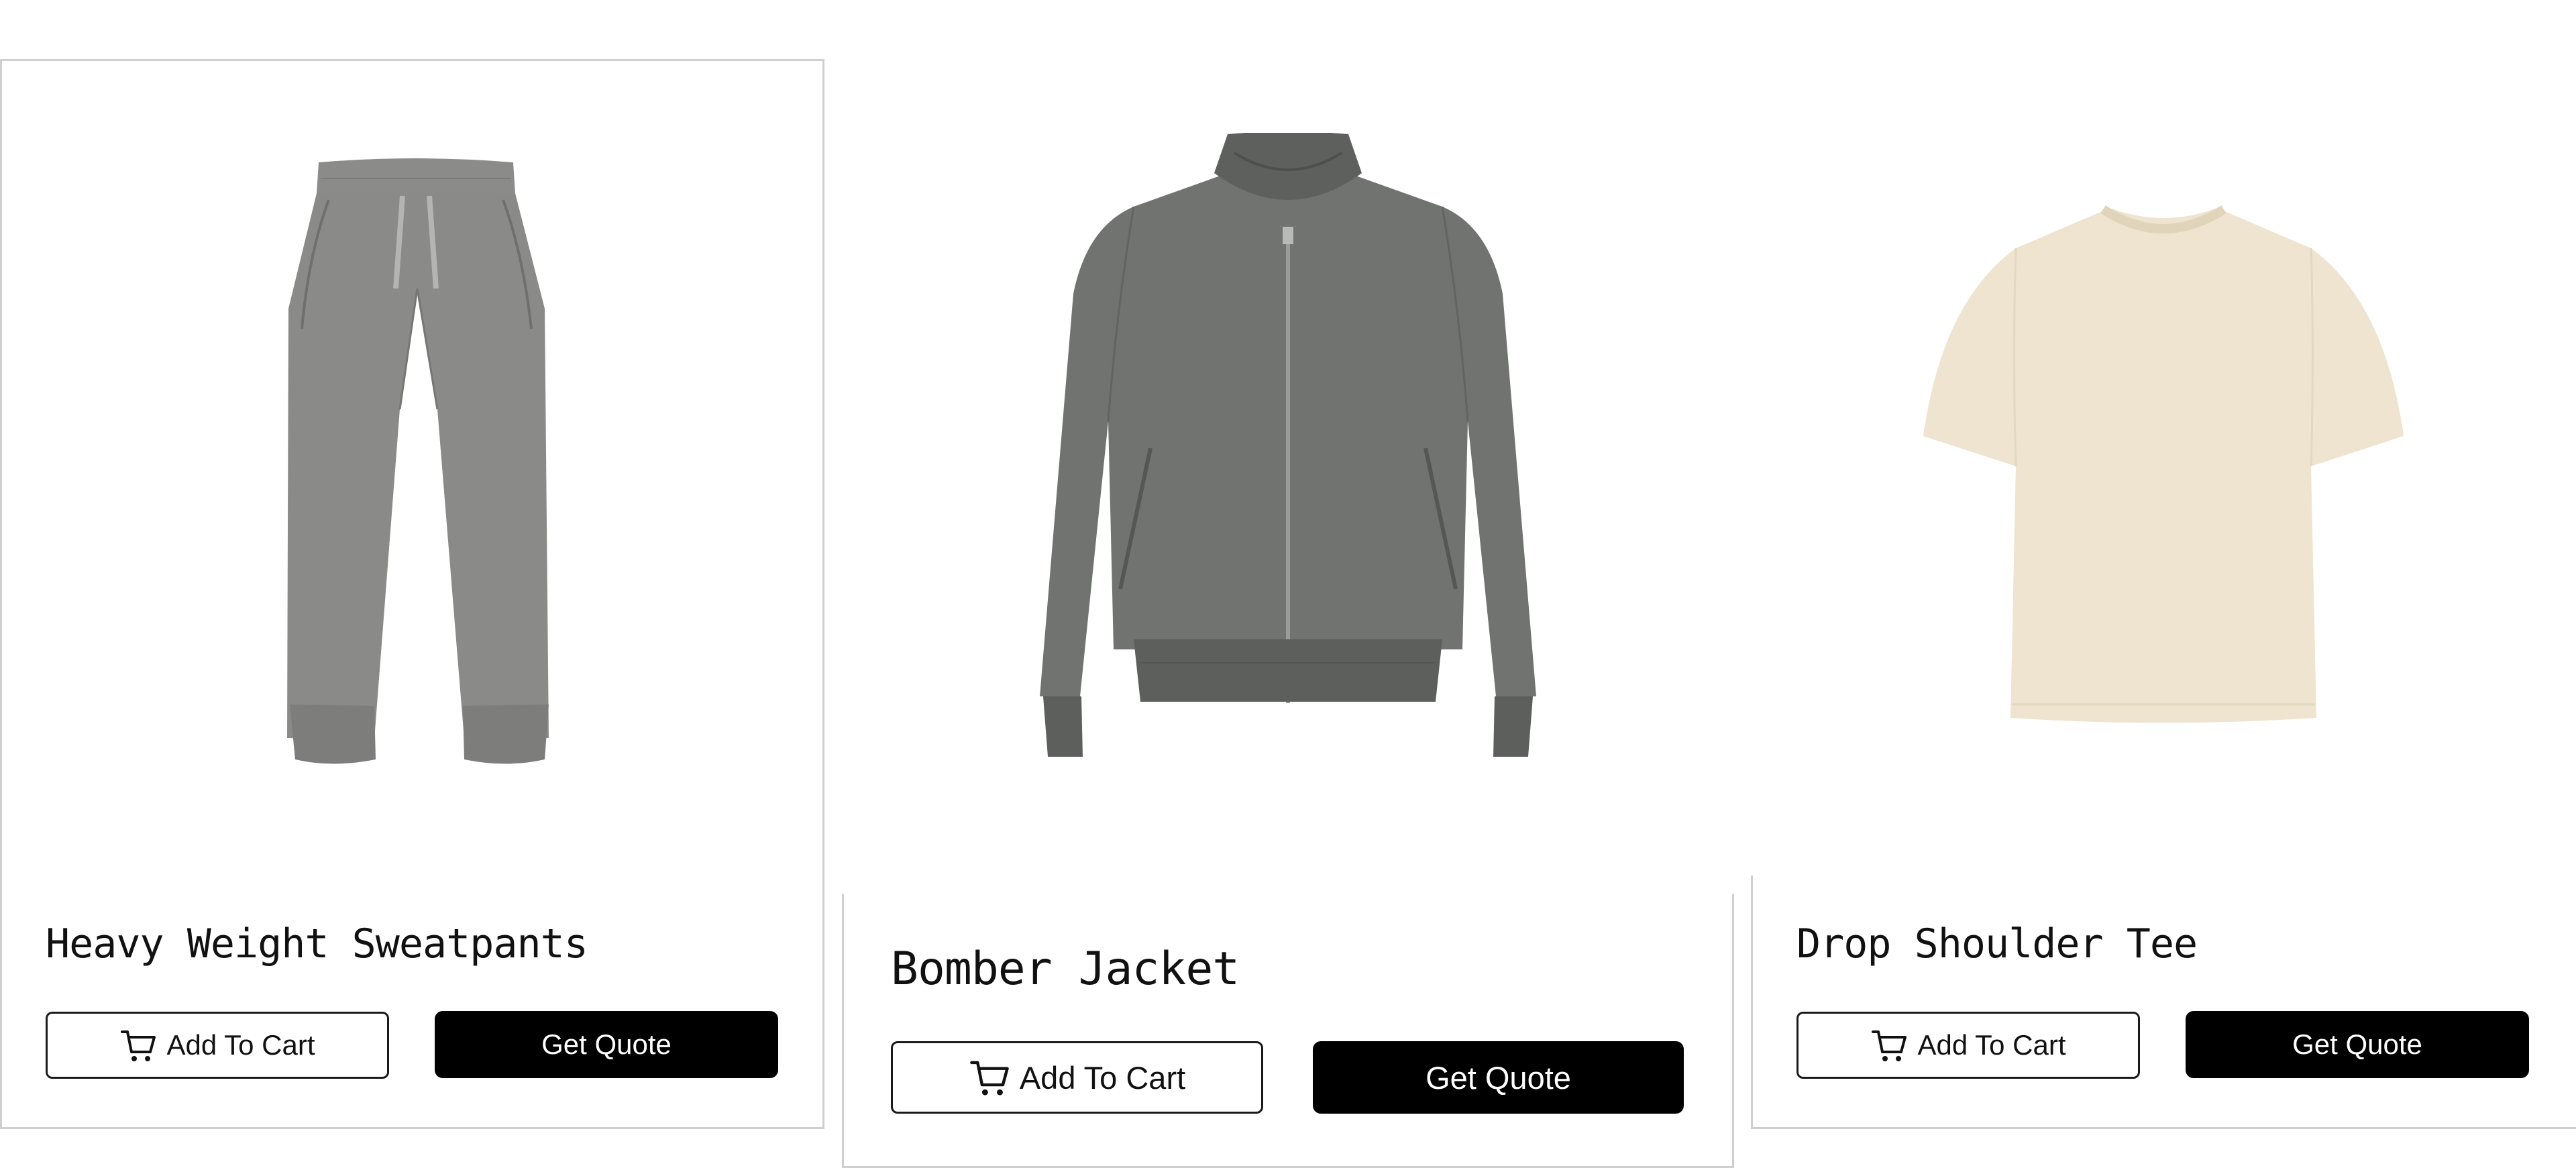 This screenshot has width=2576, height=1168. I want to click on product-title: Heavy Weight Sweatpants, so click(317, 943).